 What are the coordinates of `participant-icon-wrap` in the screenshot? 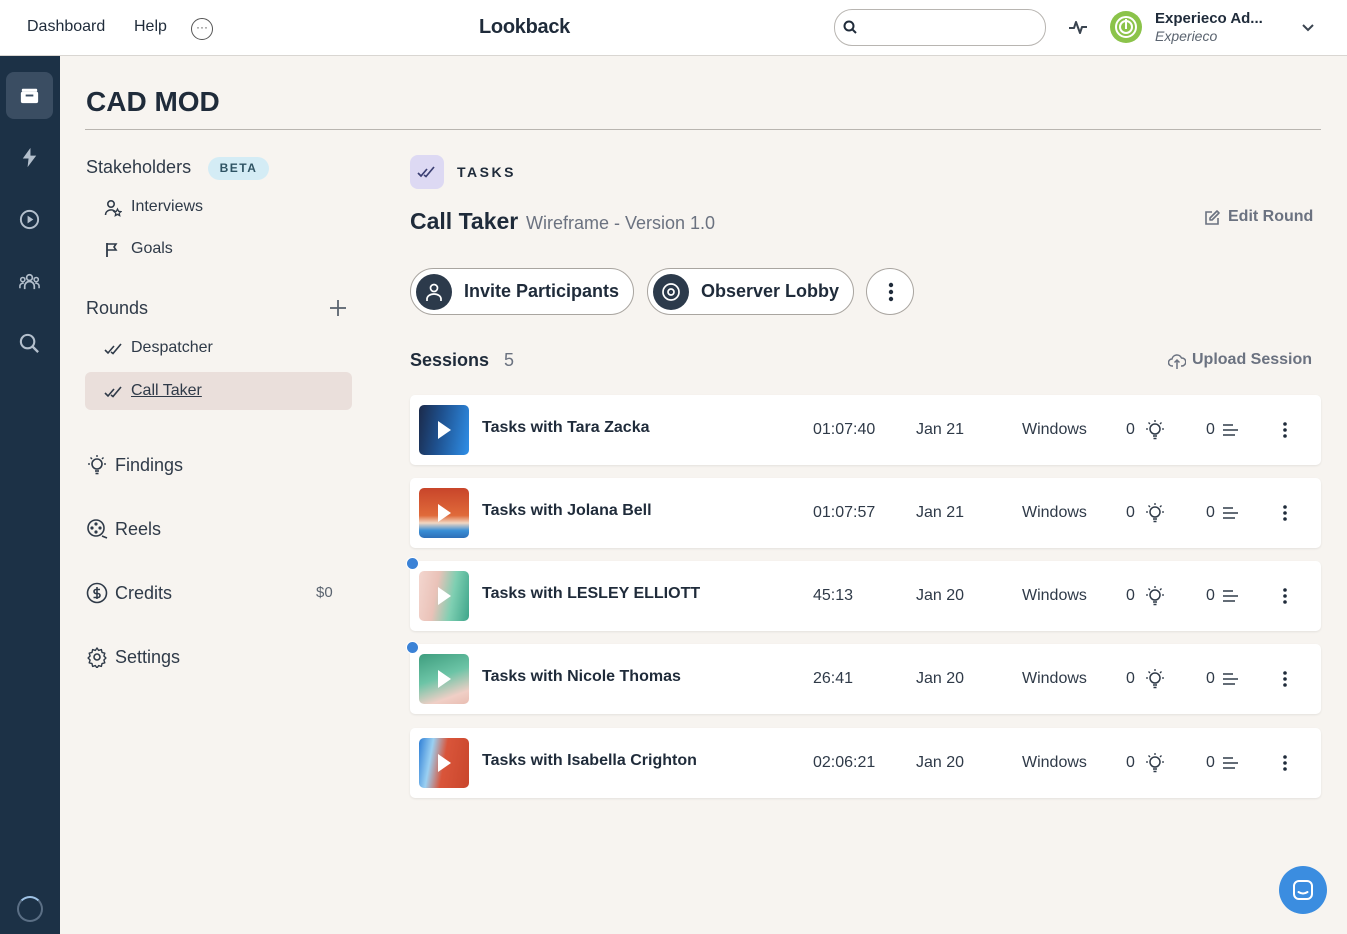 It's located at (434, 292).